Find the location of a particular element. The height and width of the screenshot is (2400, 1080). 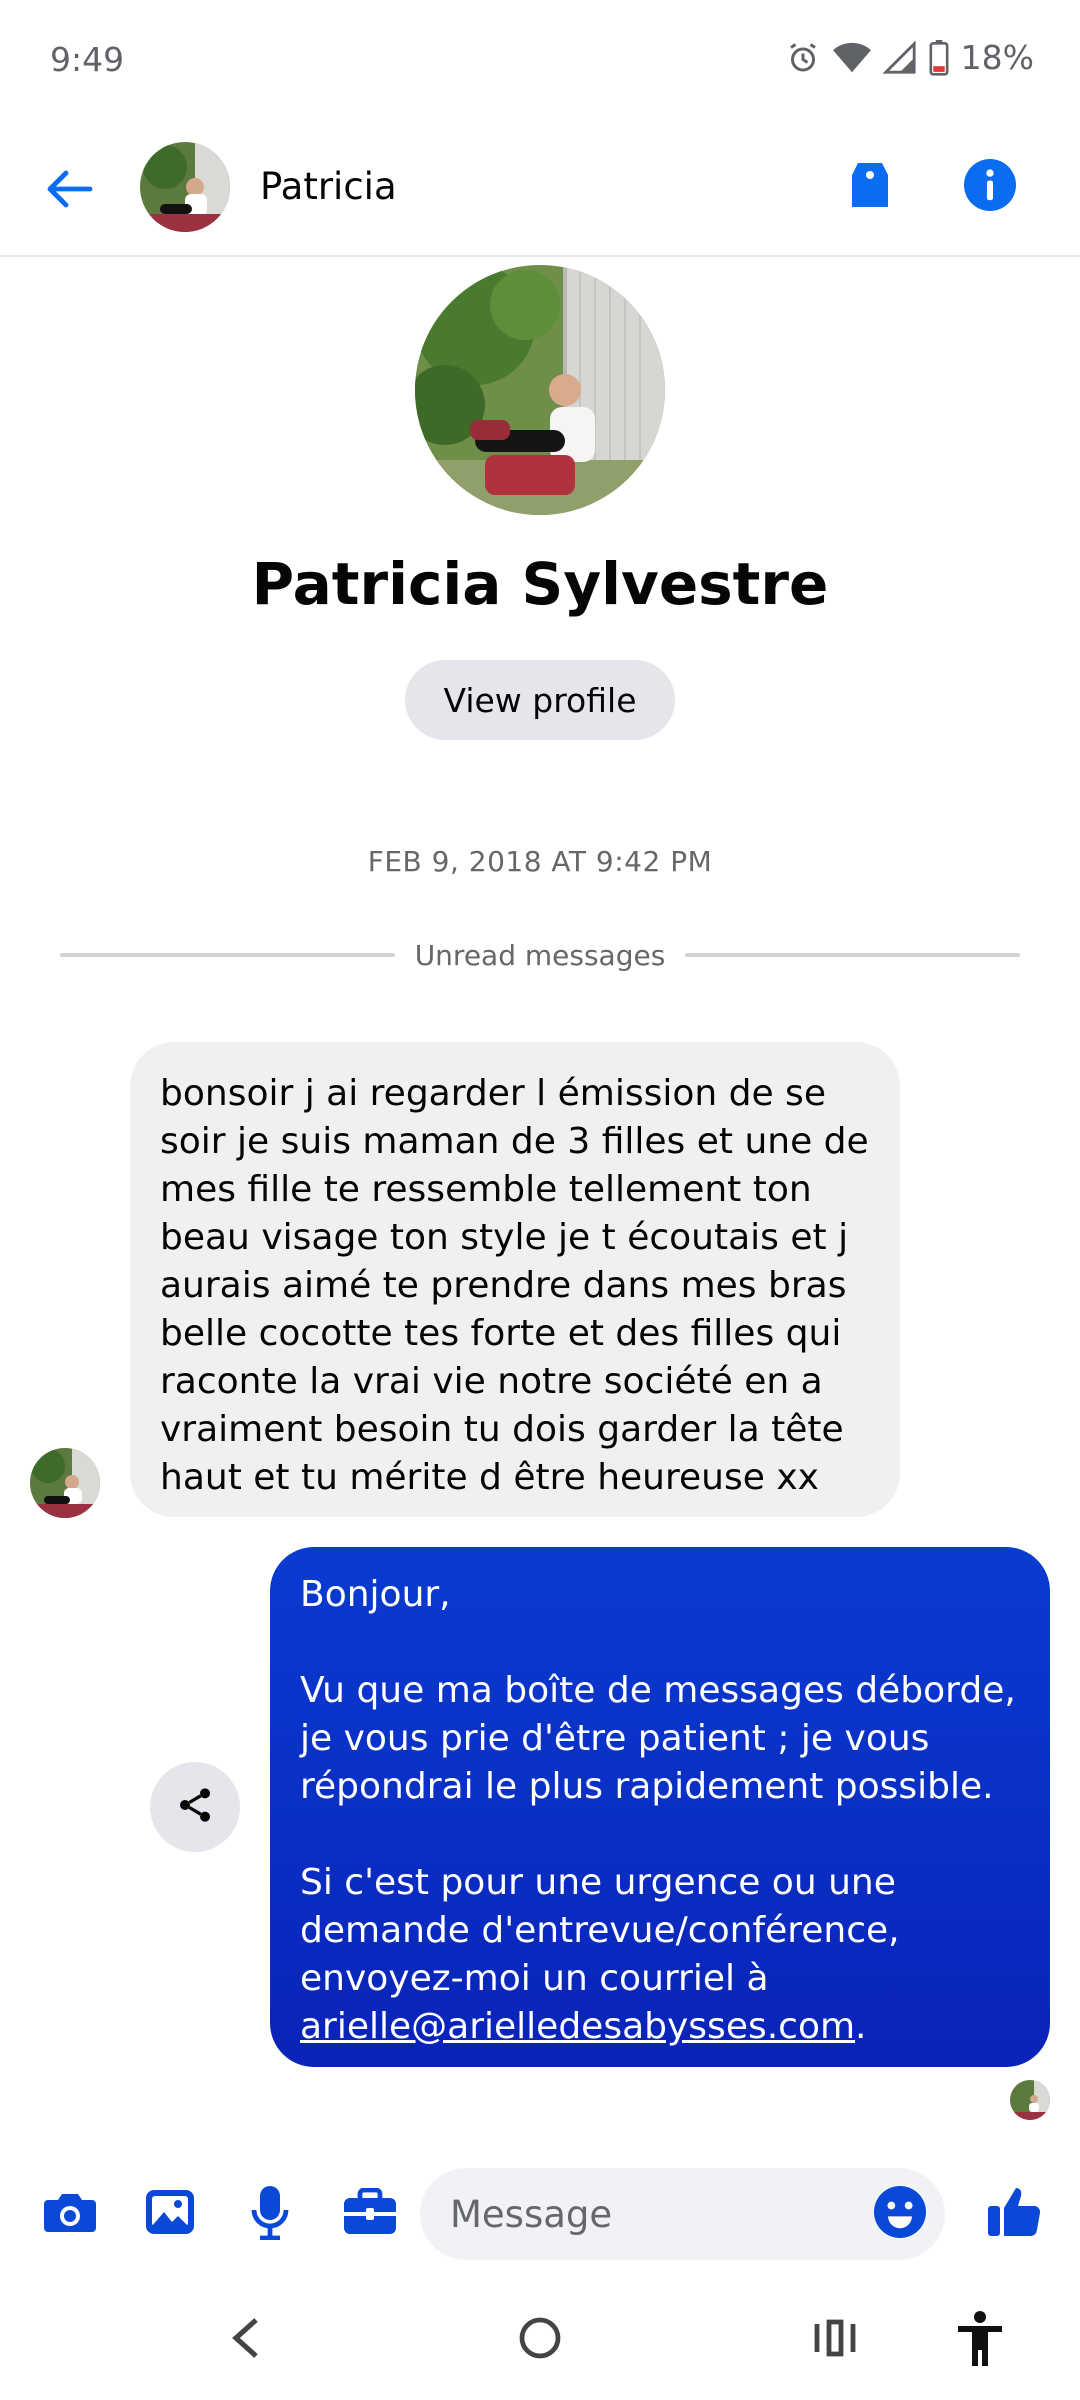

briefcase-icon is located at coordinates (370, 2213).